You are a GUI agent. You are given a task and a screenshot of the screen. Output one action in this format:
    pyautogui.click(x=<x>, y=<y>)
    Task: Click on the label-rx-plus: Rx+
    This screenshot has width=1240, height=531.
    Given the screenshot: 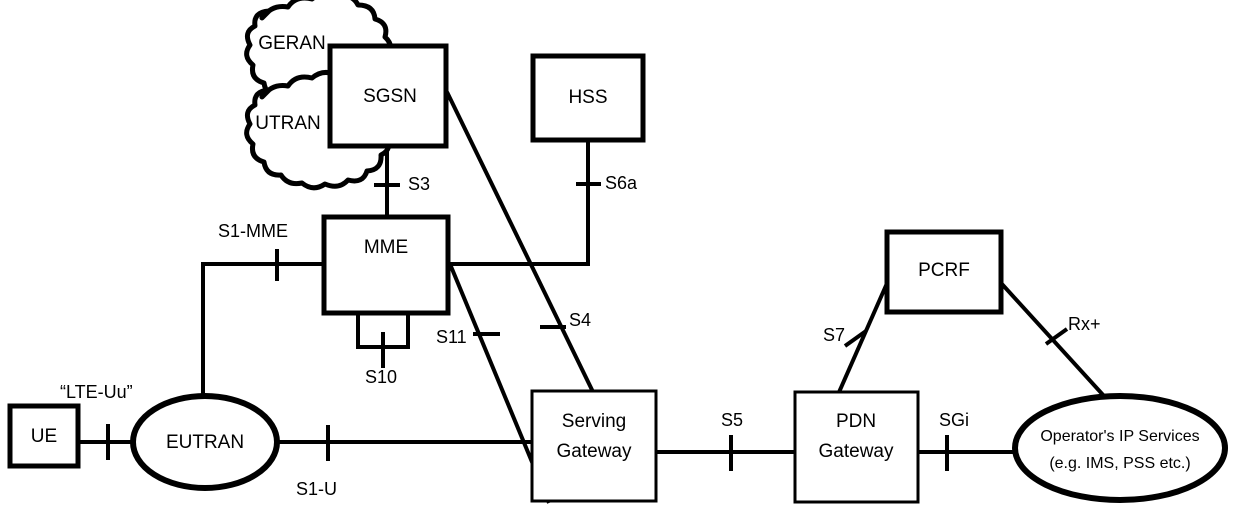 What is the action you would take?
    pyautogui.click(x=1084, y=324)
    